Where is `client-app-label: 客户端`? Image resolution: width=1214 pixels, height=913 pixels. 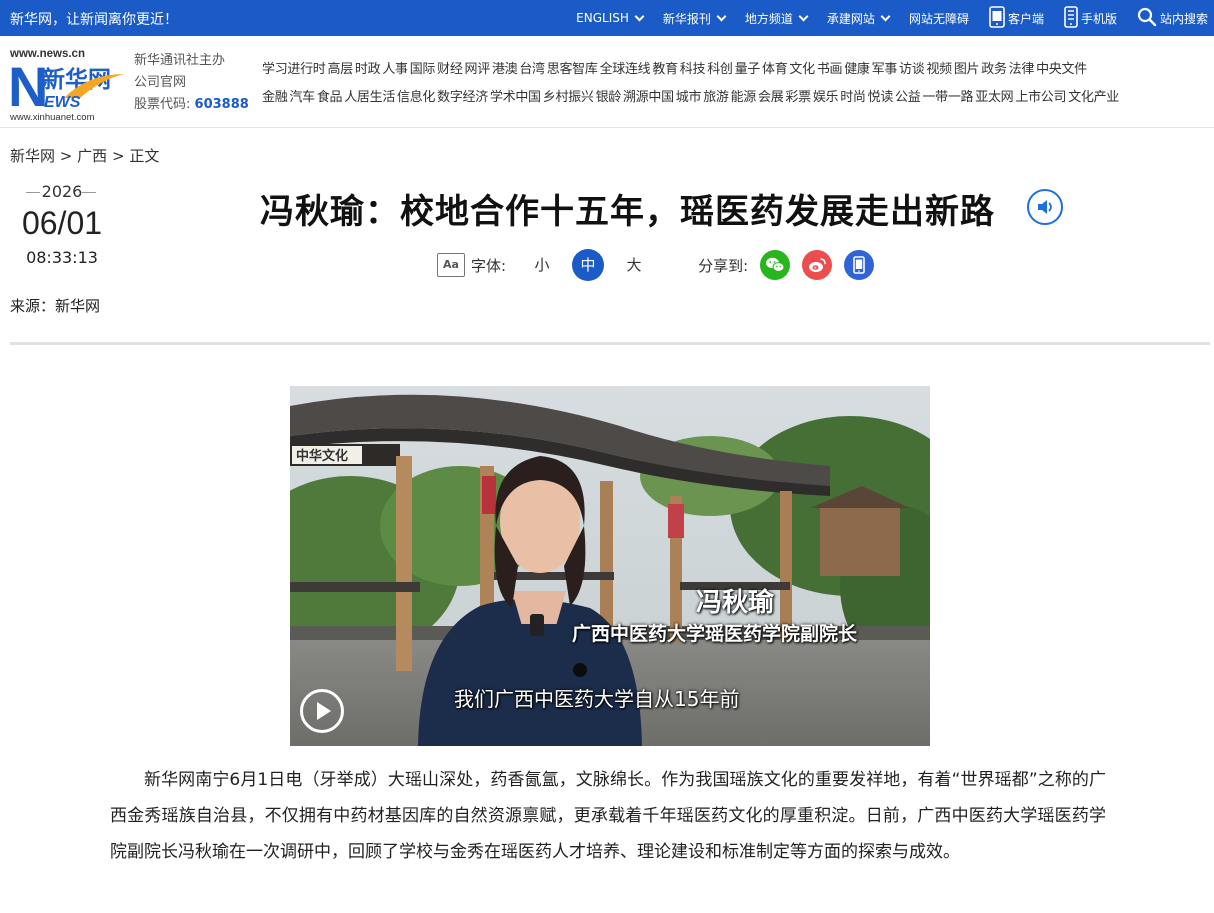
client-app-label: 客户端 is located at coordinates (1025, 18).